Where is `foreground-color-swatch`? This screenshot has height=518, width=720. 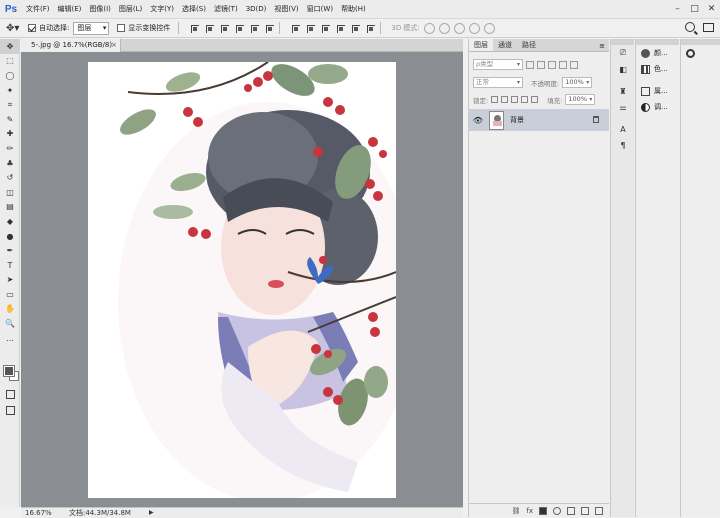
foreground-color-swatch is located at coordinates (9, 371).